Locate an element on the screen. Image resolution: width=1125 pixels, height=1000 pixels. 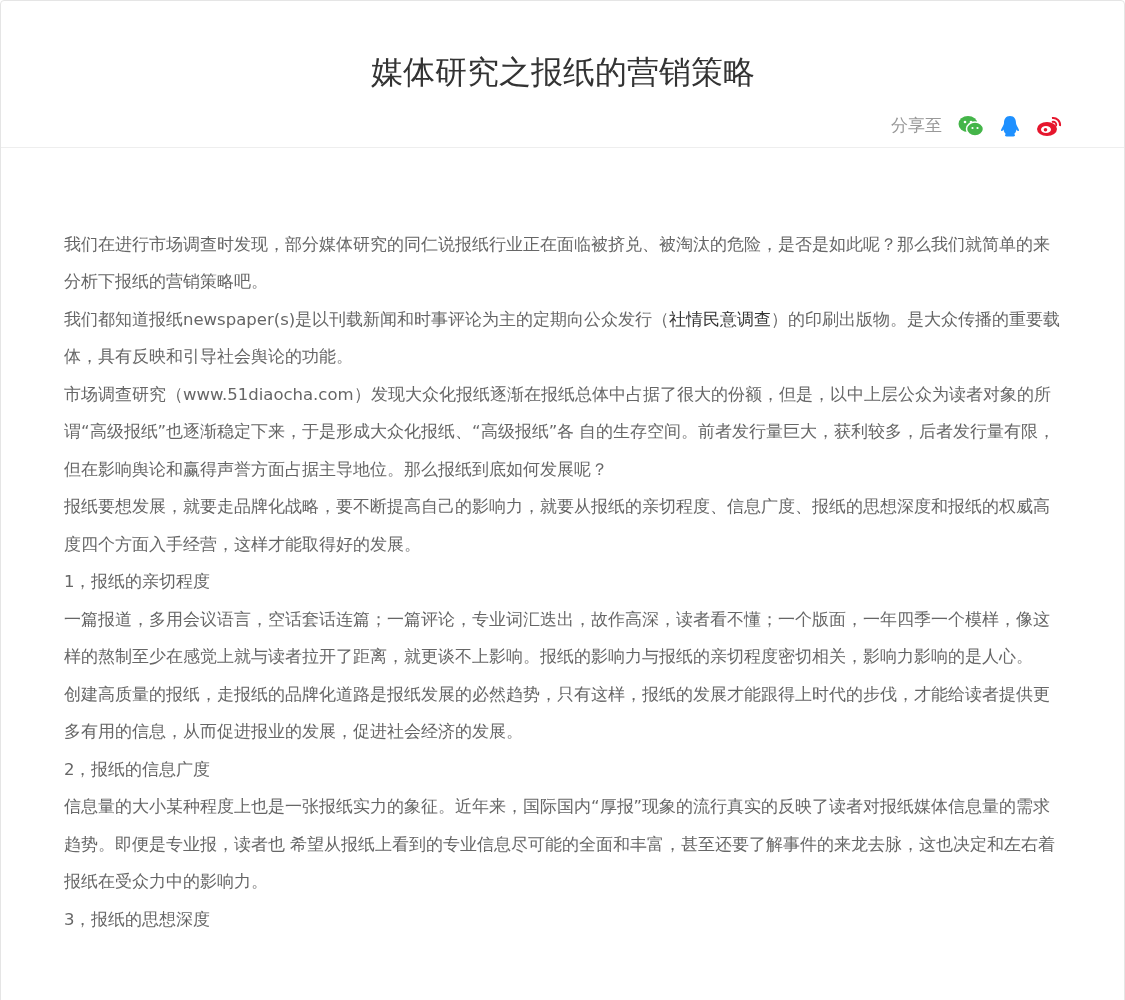
share-label: 分享至 is located at coordinates (916, 126).